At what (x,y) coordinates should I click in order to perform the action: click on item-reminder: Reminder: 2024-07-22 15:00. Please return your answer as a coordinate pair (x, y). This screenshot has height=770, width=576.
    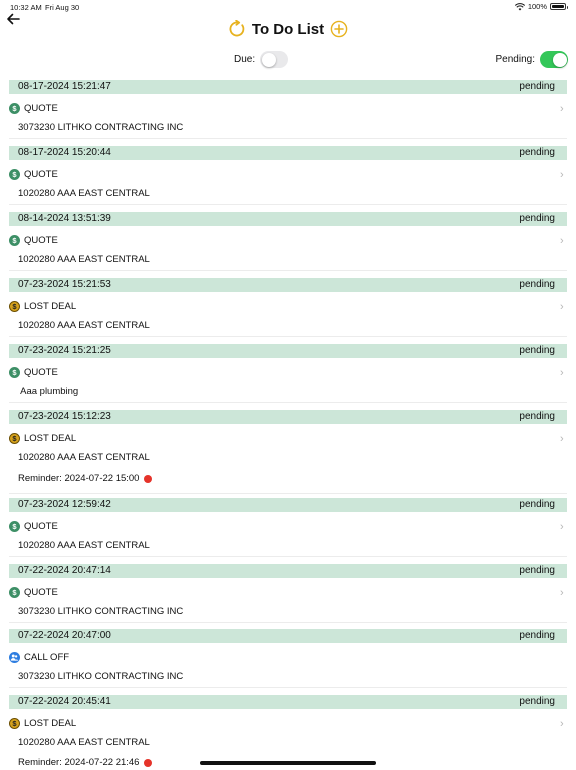
    Looking at the image, I should click on (85, 478).